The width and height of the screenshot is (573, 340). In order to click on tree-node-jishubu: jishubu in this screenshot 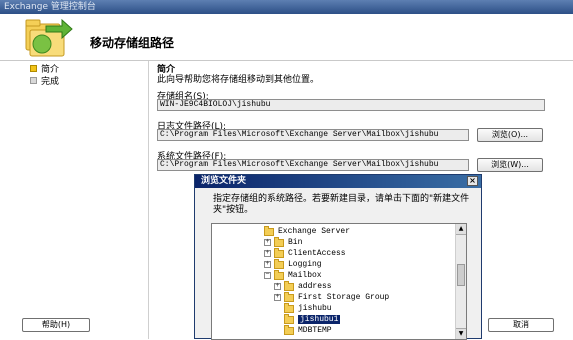, I will do `click(303, 308)`.